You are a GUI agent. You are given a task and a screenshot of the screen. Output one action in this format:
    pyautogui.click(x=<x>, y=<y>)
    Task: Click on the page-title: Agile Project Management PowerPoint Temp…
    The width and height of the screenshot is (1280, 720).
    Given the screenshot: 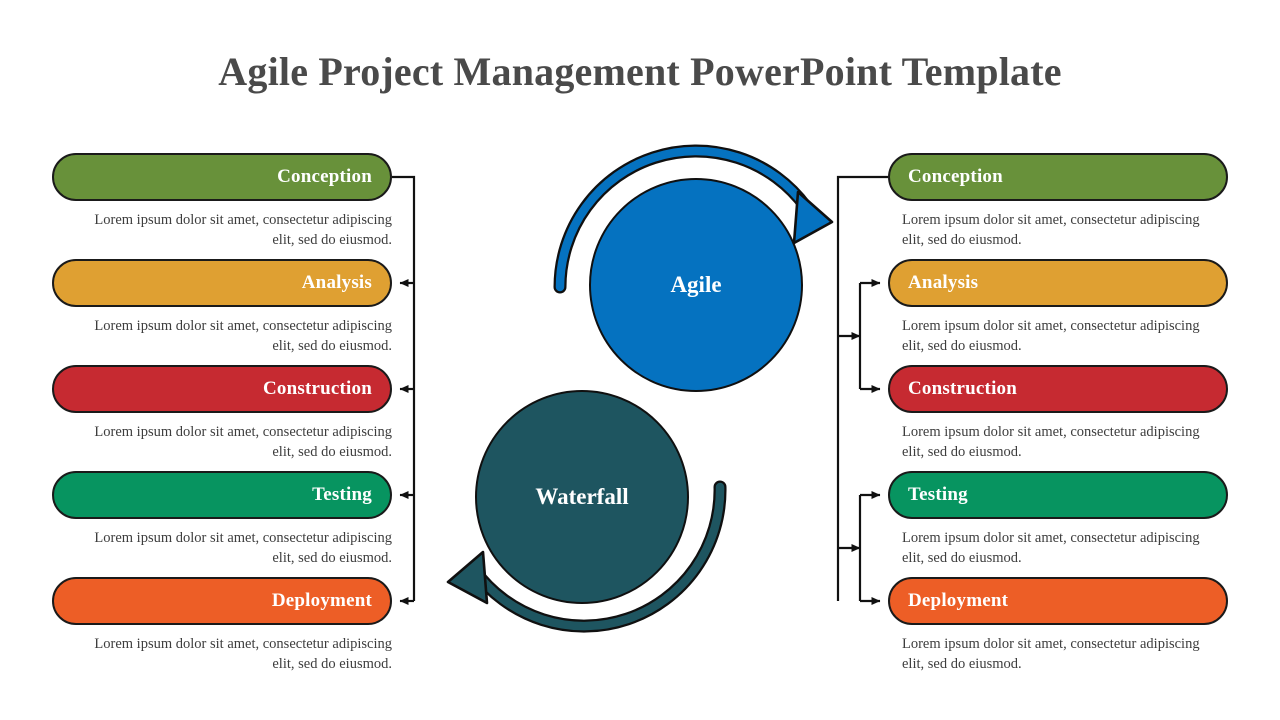 What is the action you would take?
    pyautogui.click(x=640, y=71)
    